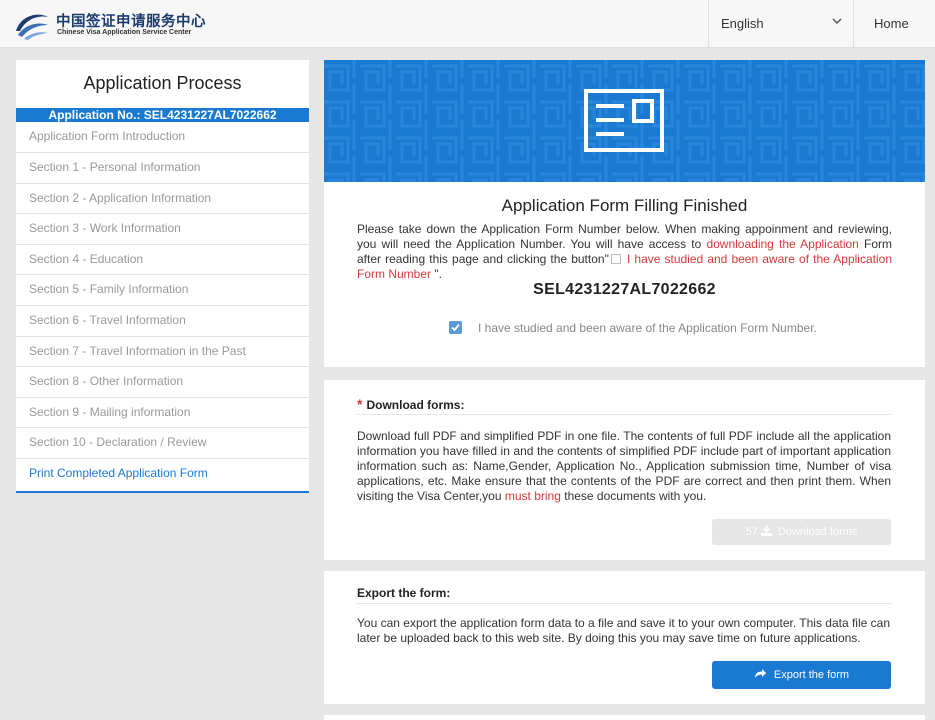 The image size is (935, 720). Describe the element at coordinates (782, 244) in the screenshot. I see `download-application-link: downloading the Application` at that location.